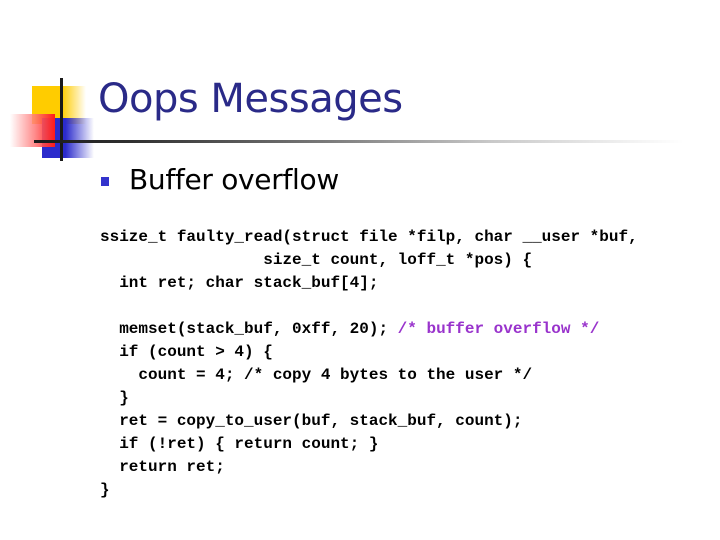 The image size is (720, 540). What do you see at coordinates (369, 467) in the screenshot?
I see `code-line: return ret;` at bounding box center [369, 467].